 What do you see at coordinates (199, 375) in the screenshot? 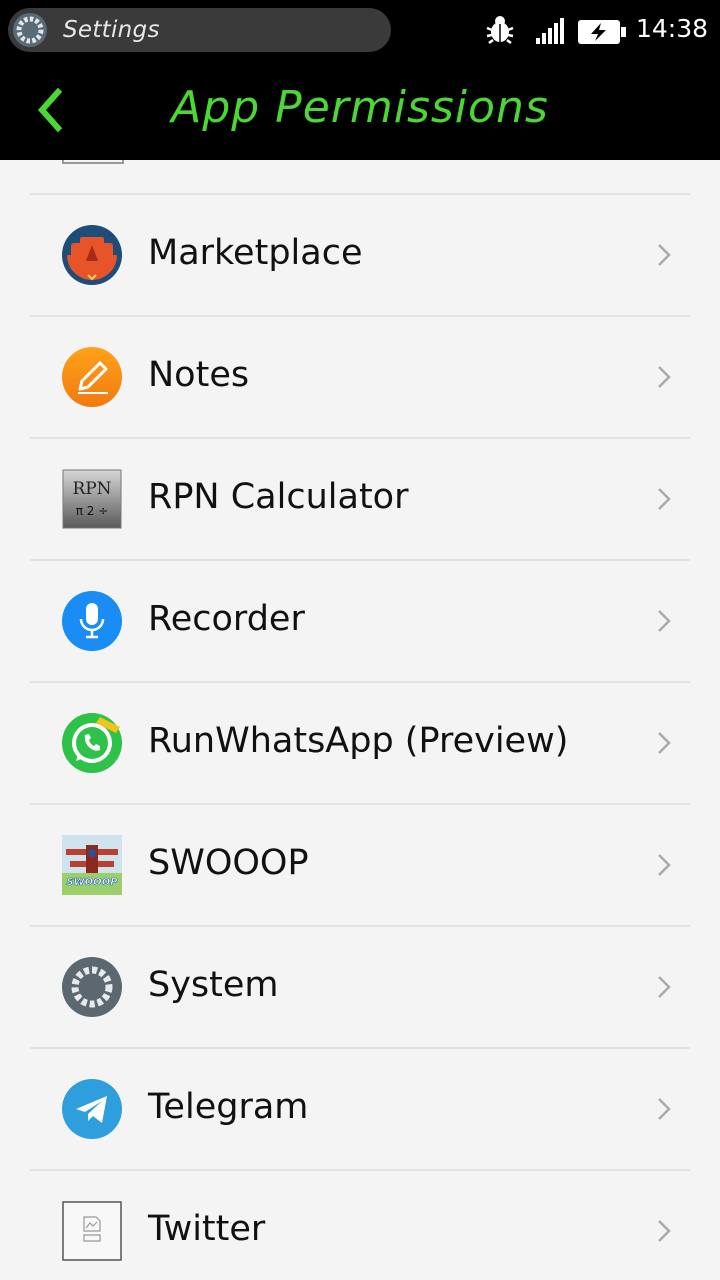
I see `app-label: Notes` at bounding box center [199, 375].